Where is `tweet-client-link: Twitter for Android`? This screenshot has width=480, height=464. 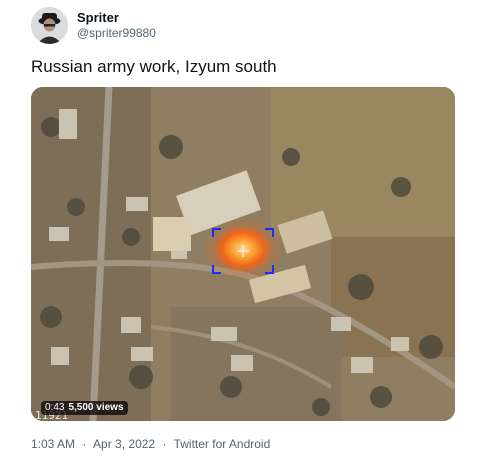 tweet-client-link: Twitter for Android is located at coordinates (222, 444).